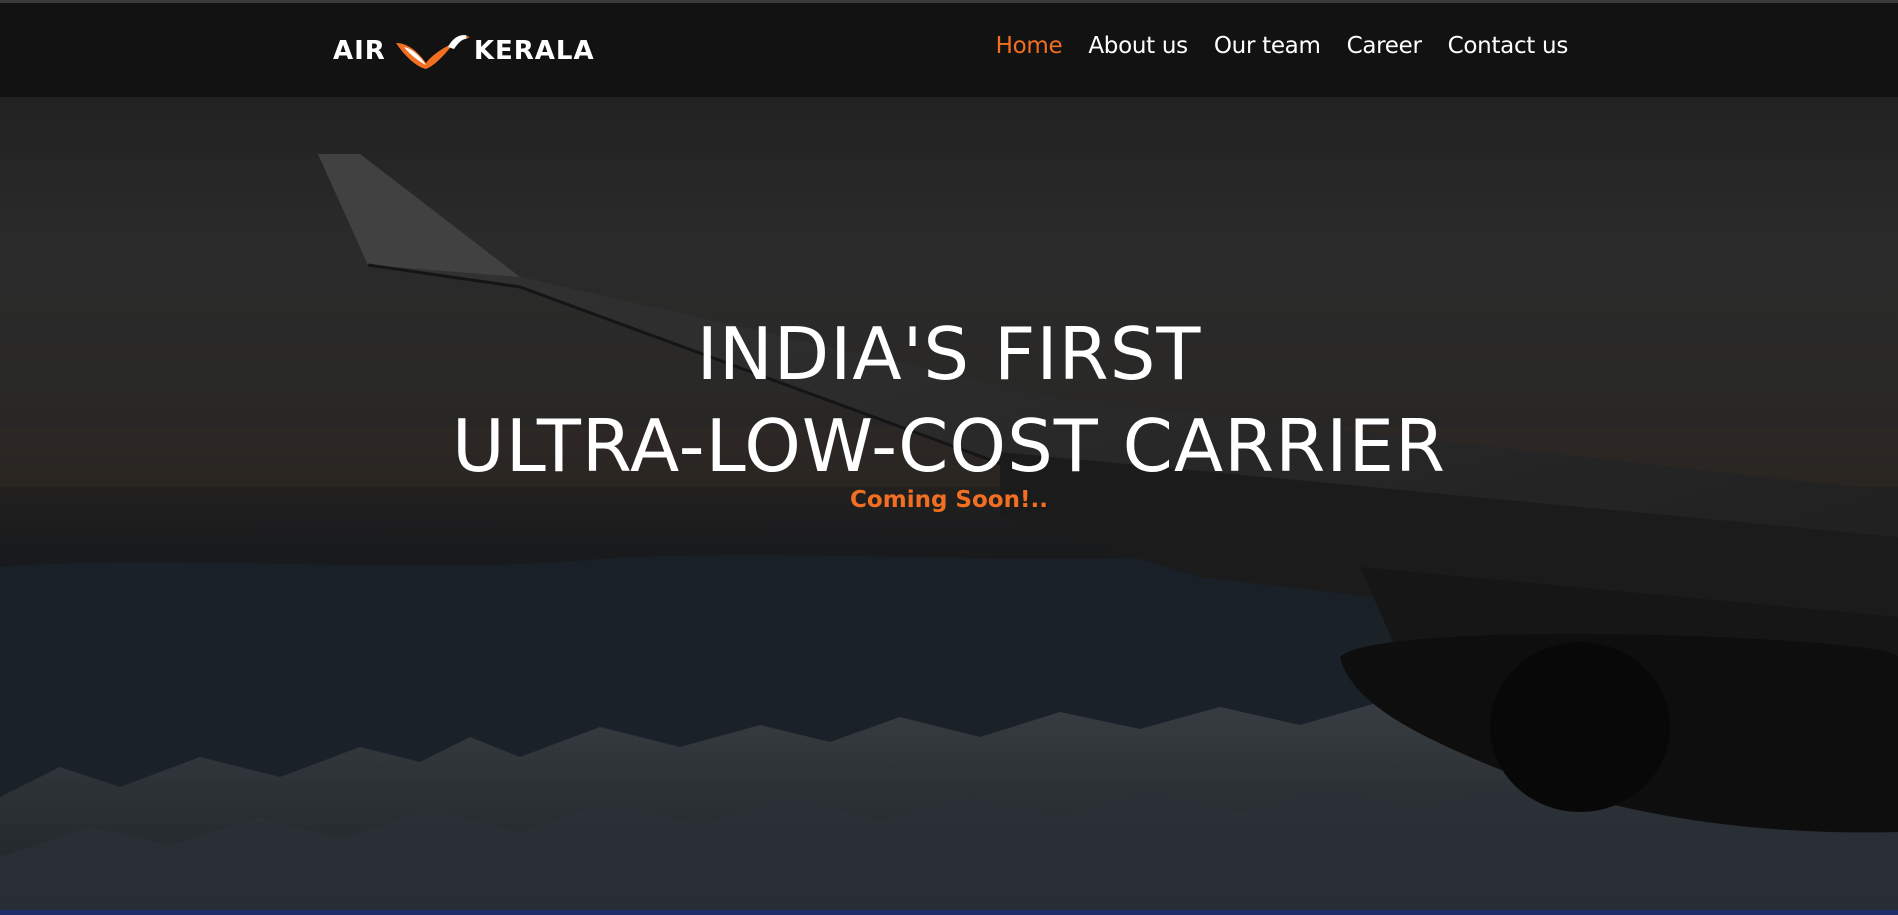  What do you see at coordinates (1508, 46) in the screenshot?
I see `nav-contact-us: Contact us` at bounding box center [1508, 46].